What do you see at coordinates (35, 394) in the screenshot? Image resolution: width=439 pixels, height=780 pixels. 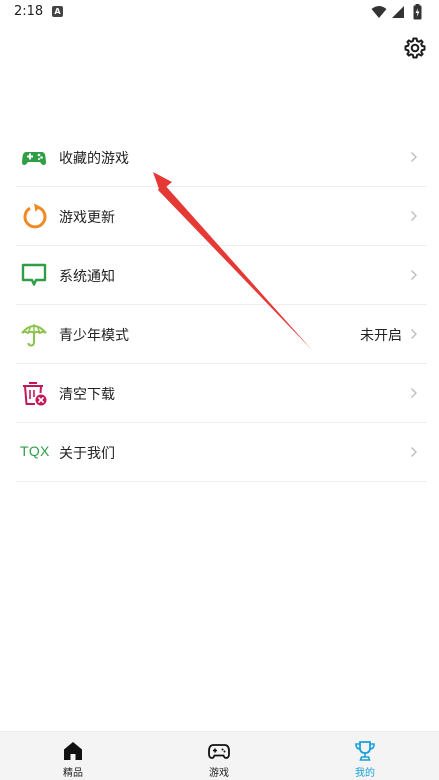 I see `trash-icon` at bounding box center [35, 394].